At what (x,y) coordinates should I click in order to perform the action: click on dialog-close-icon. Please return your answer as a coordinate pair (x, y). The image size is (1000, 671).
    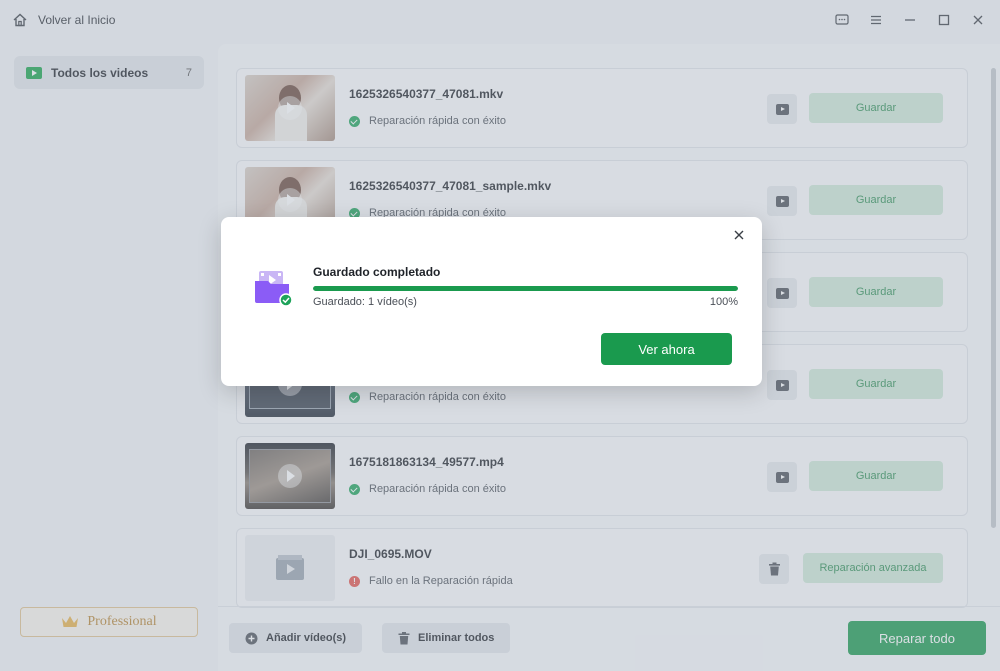
    Looking at the image, I should click on (739, 235).